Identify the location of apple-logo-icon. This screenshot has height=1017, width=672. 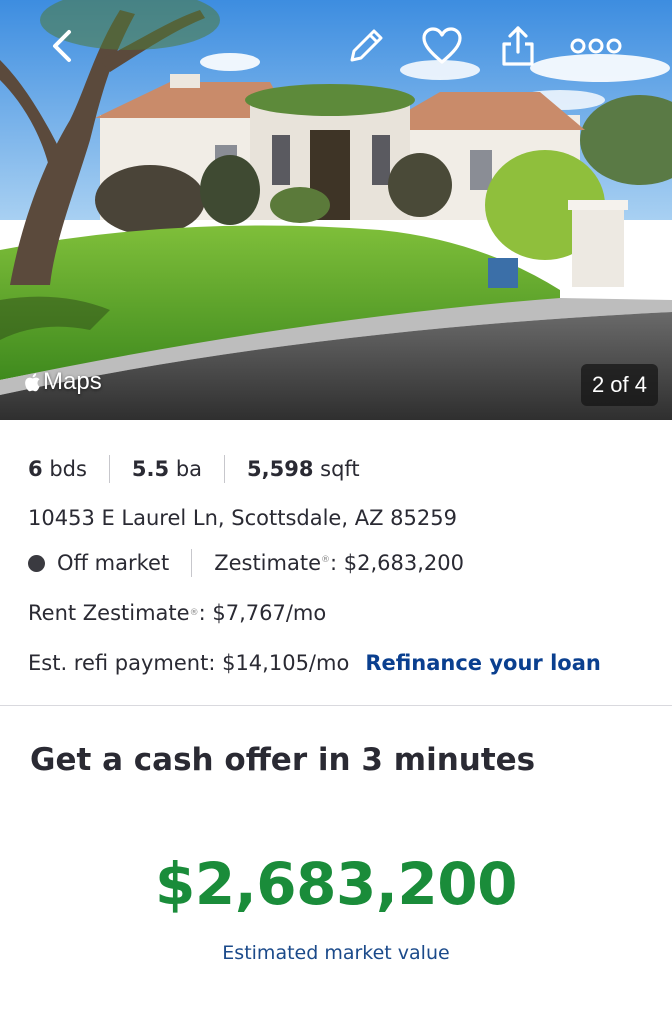
(32, 381).